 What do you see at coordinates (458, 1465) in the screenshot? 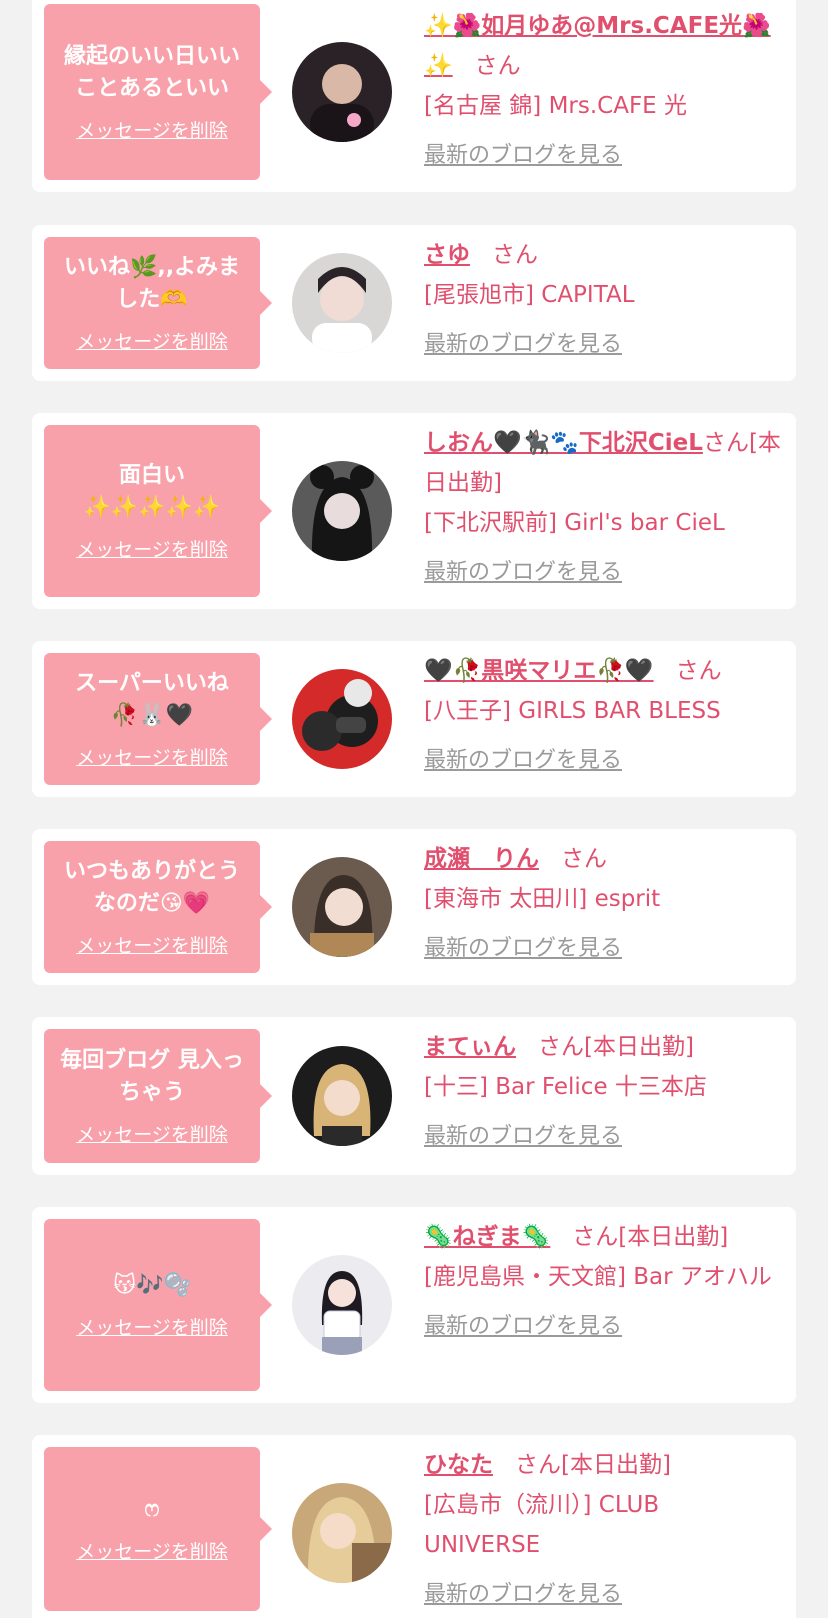
I see `profile-name-link: ひなた` at bounding box center [458, 1465].